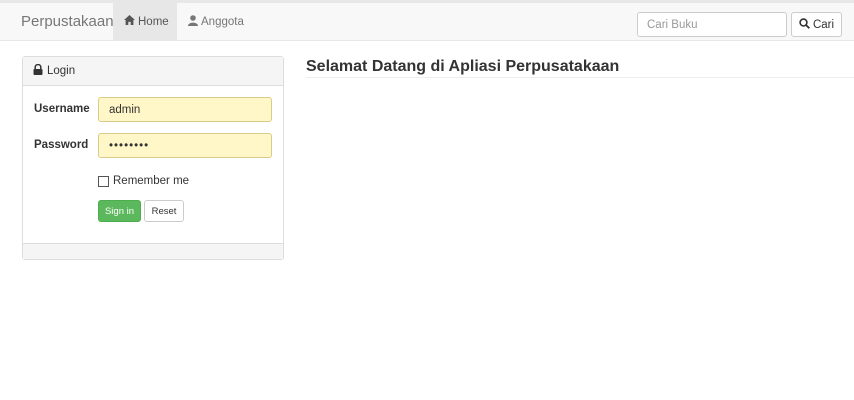 Image resolution: width=854 pixels, height=400 pixels. What do you see at coordinates (67, 21) in the screenshot?
I see `brand-link: Perpustakaan` at bounding box center [67, 21].